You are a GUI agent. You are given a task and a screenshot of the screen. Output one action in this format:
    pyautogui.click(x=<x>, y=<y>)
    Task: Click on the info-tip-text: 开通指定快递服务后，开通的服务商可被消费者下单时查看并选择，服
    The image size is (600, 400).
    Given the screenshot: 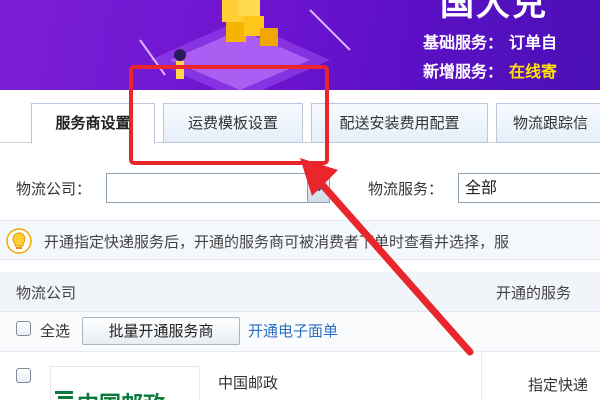 What is the action you would take?
    pyautogui.click(x=277, y=242)
    